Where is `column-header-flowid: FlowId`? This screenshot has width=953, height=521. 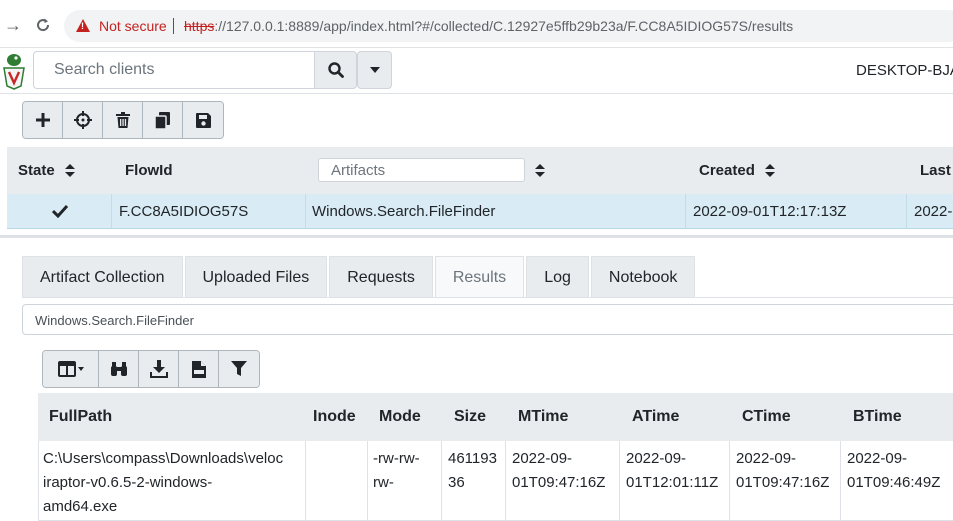
column-header-flowid: FlowId is located at coordinates (149, 170).